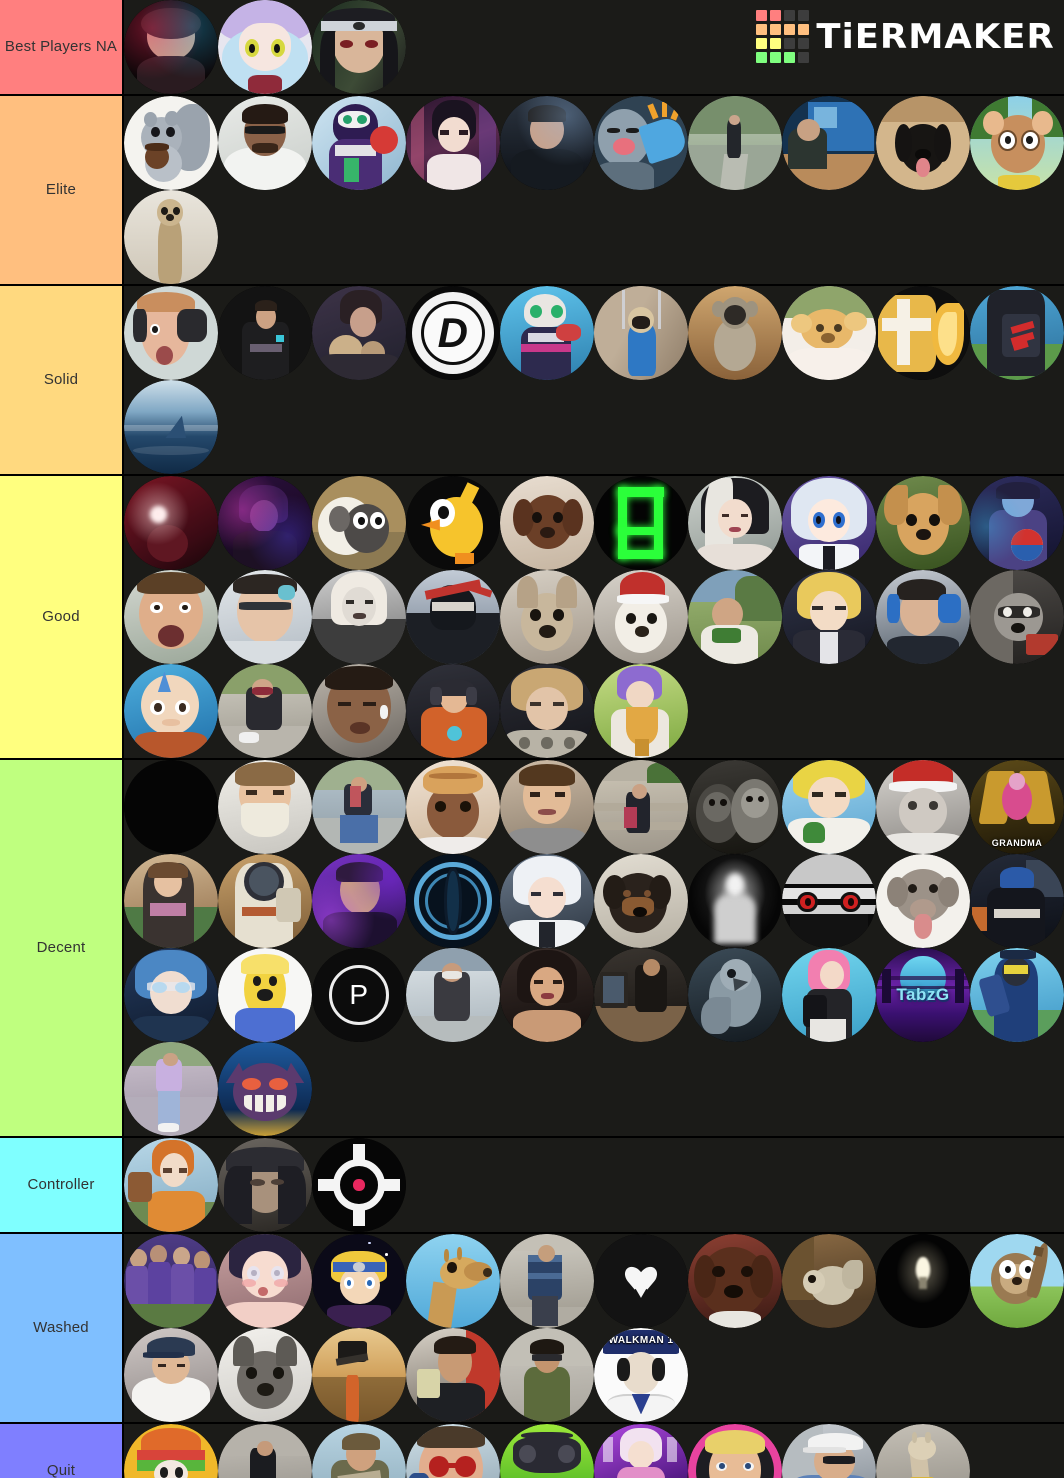 This screenshot has width=1064, height=1478. What do you see at coordinates (171, 143) in the screenshot?
I see `cartoon-squirrel-acorn` at bounding box center [171, 143].